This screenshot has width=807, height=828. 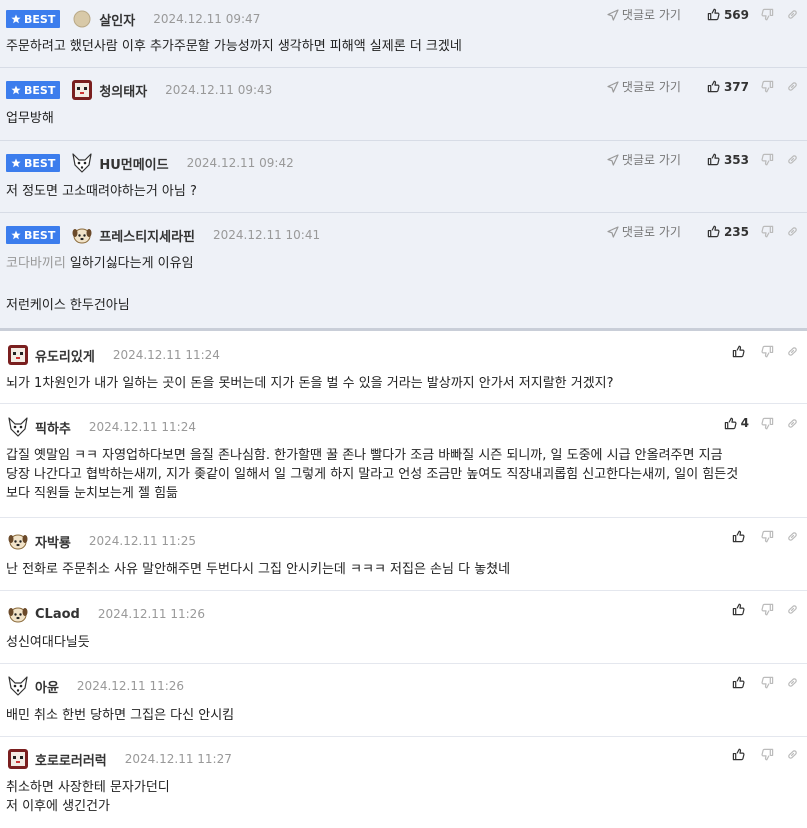 What do you see at coordinates (36, 263) in the screenshot?
I see `mention-tag: 코다바끼리` at bounding box center [36, 263].